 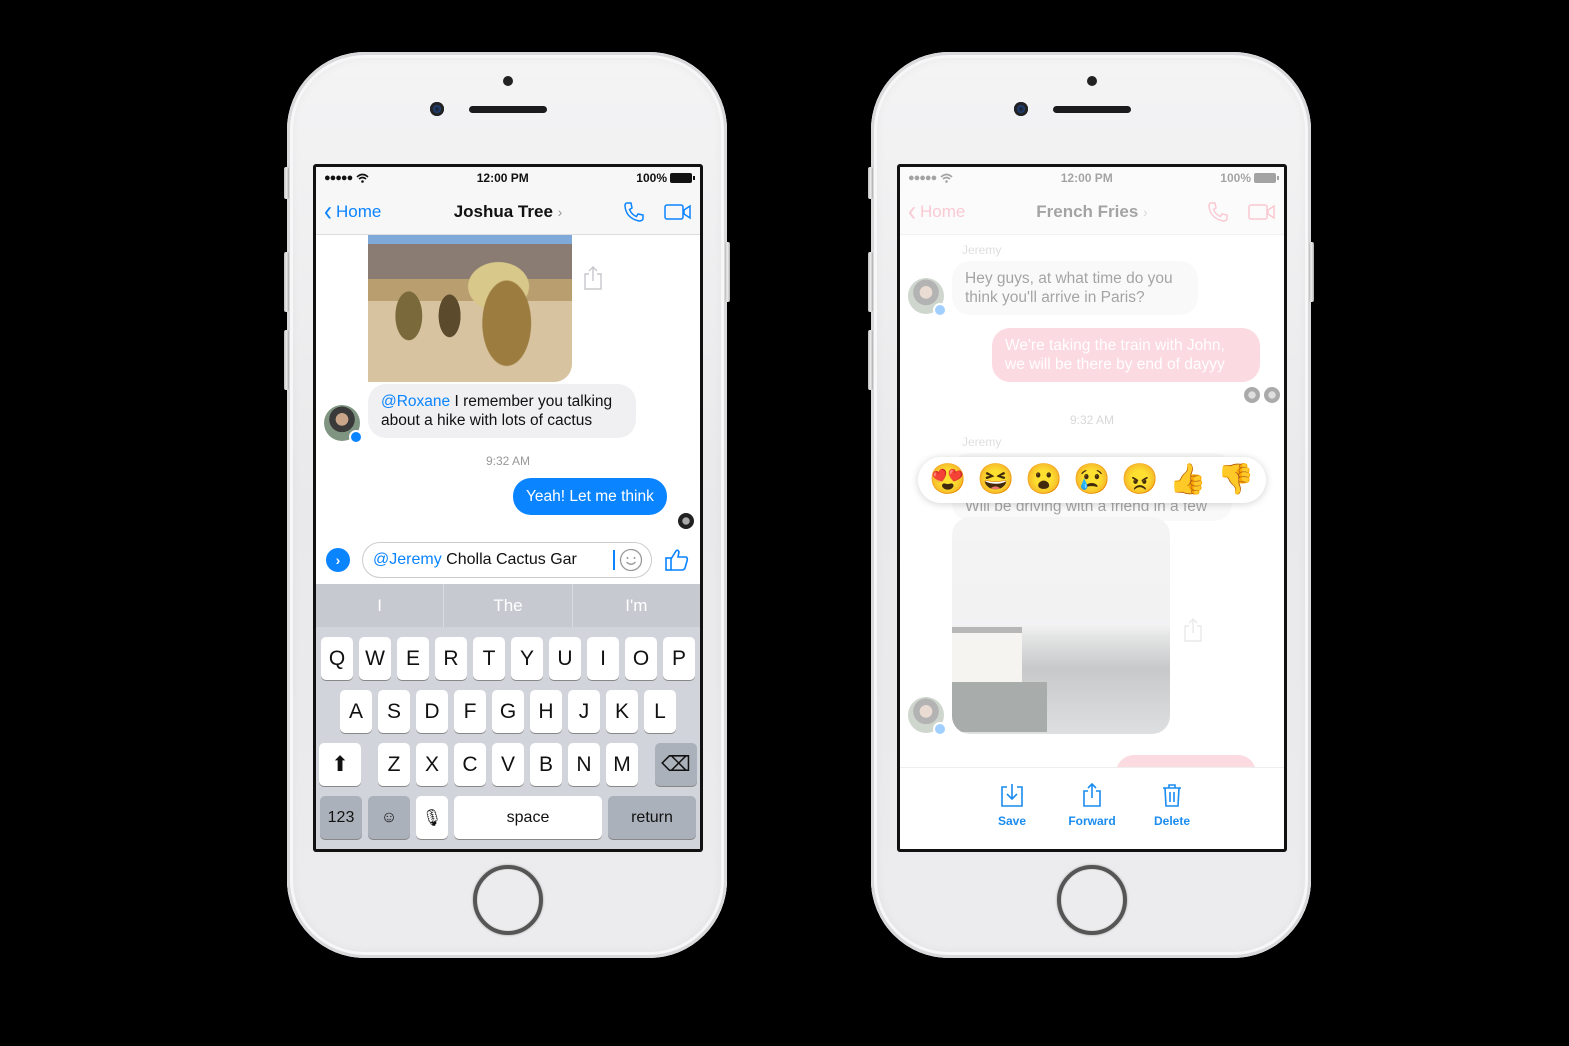 I want to click on lake-photo, so click(x=1061, y=625).